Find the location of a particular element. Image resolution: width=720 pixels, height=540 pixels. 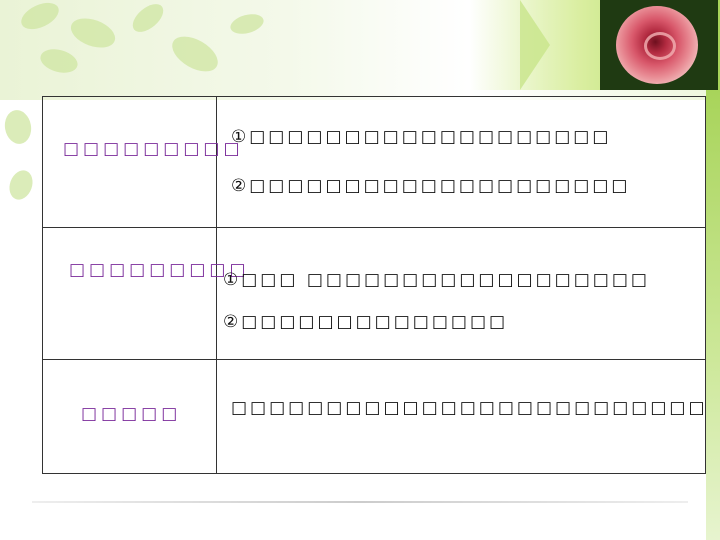

list-item: ②□□□□□□□□□□□□□□□□□□□□ is located at coordinates (431, 186).